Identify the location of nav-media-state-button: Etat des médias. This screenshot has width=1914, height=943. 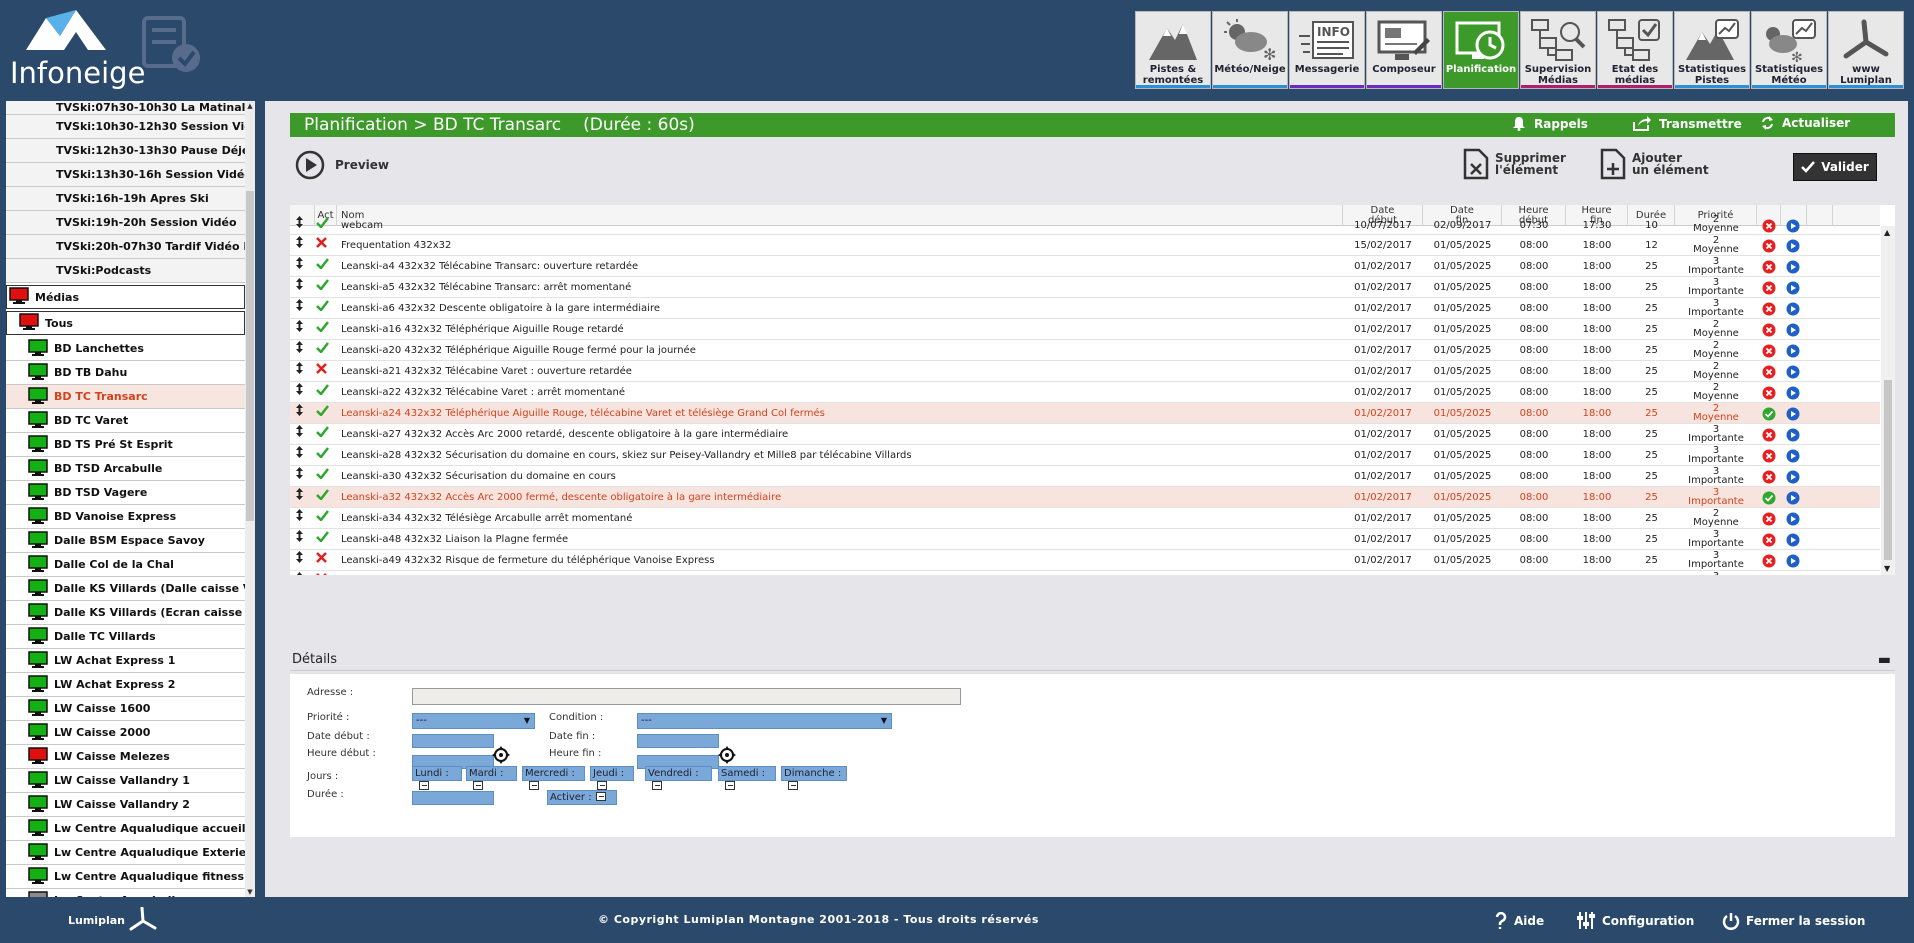
(1635, 50).